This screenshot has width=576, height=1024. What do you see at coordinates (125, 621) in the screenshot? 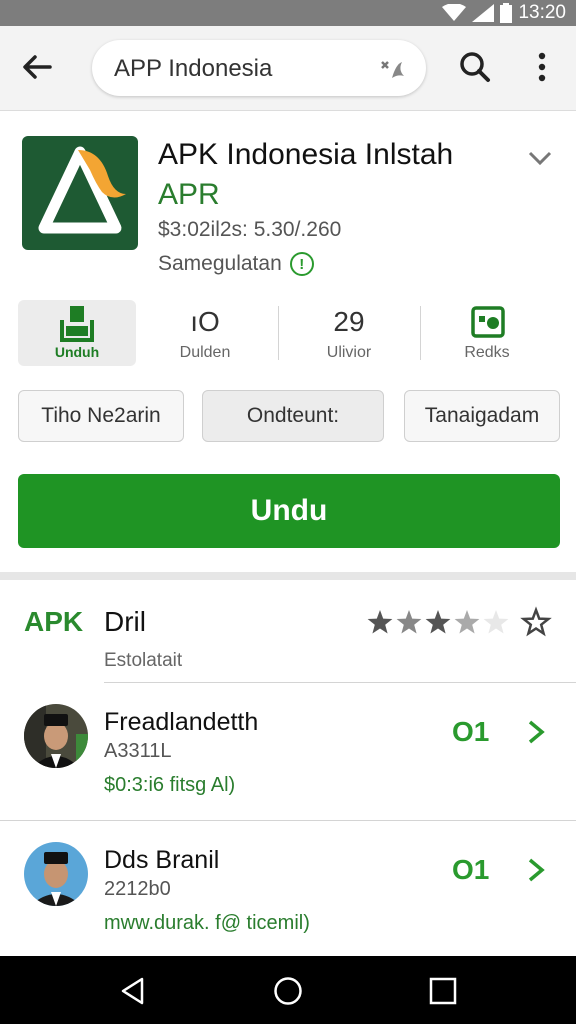
I see `section-title: Dril` at bounding box center [125, 621].